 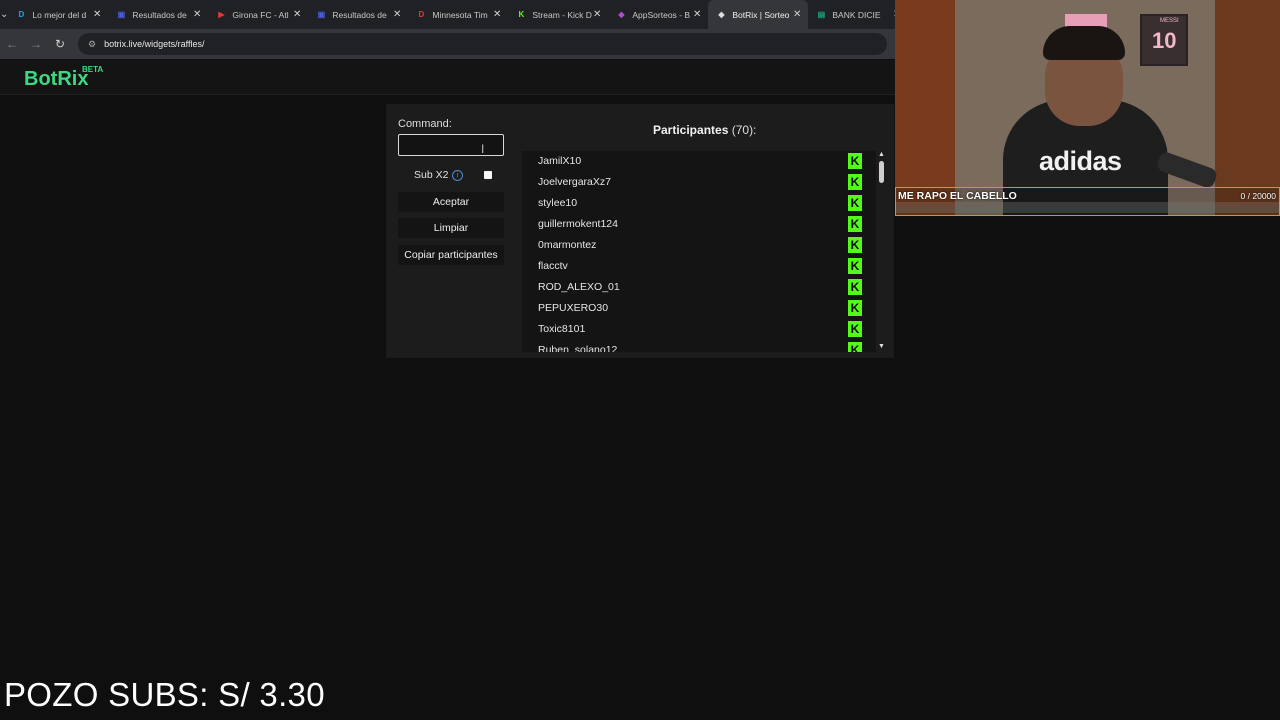 I want to click on participant-name: 0marmontez, so click(x=567, y=245).